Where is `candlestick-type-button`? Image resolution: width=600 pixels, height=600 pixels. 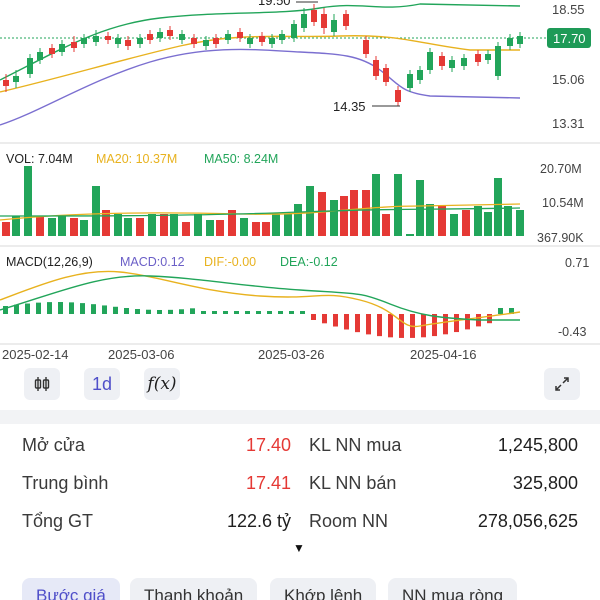 candlestick-type-button is located at coordinates (42, 384).